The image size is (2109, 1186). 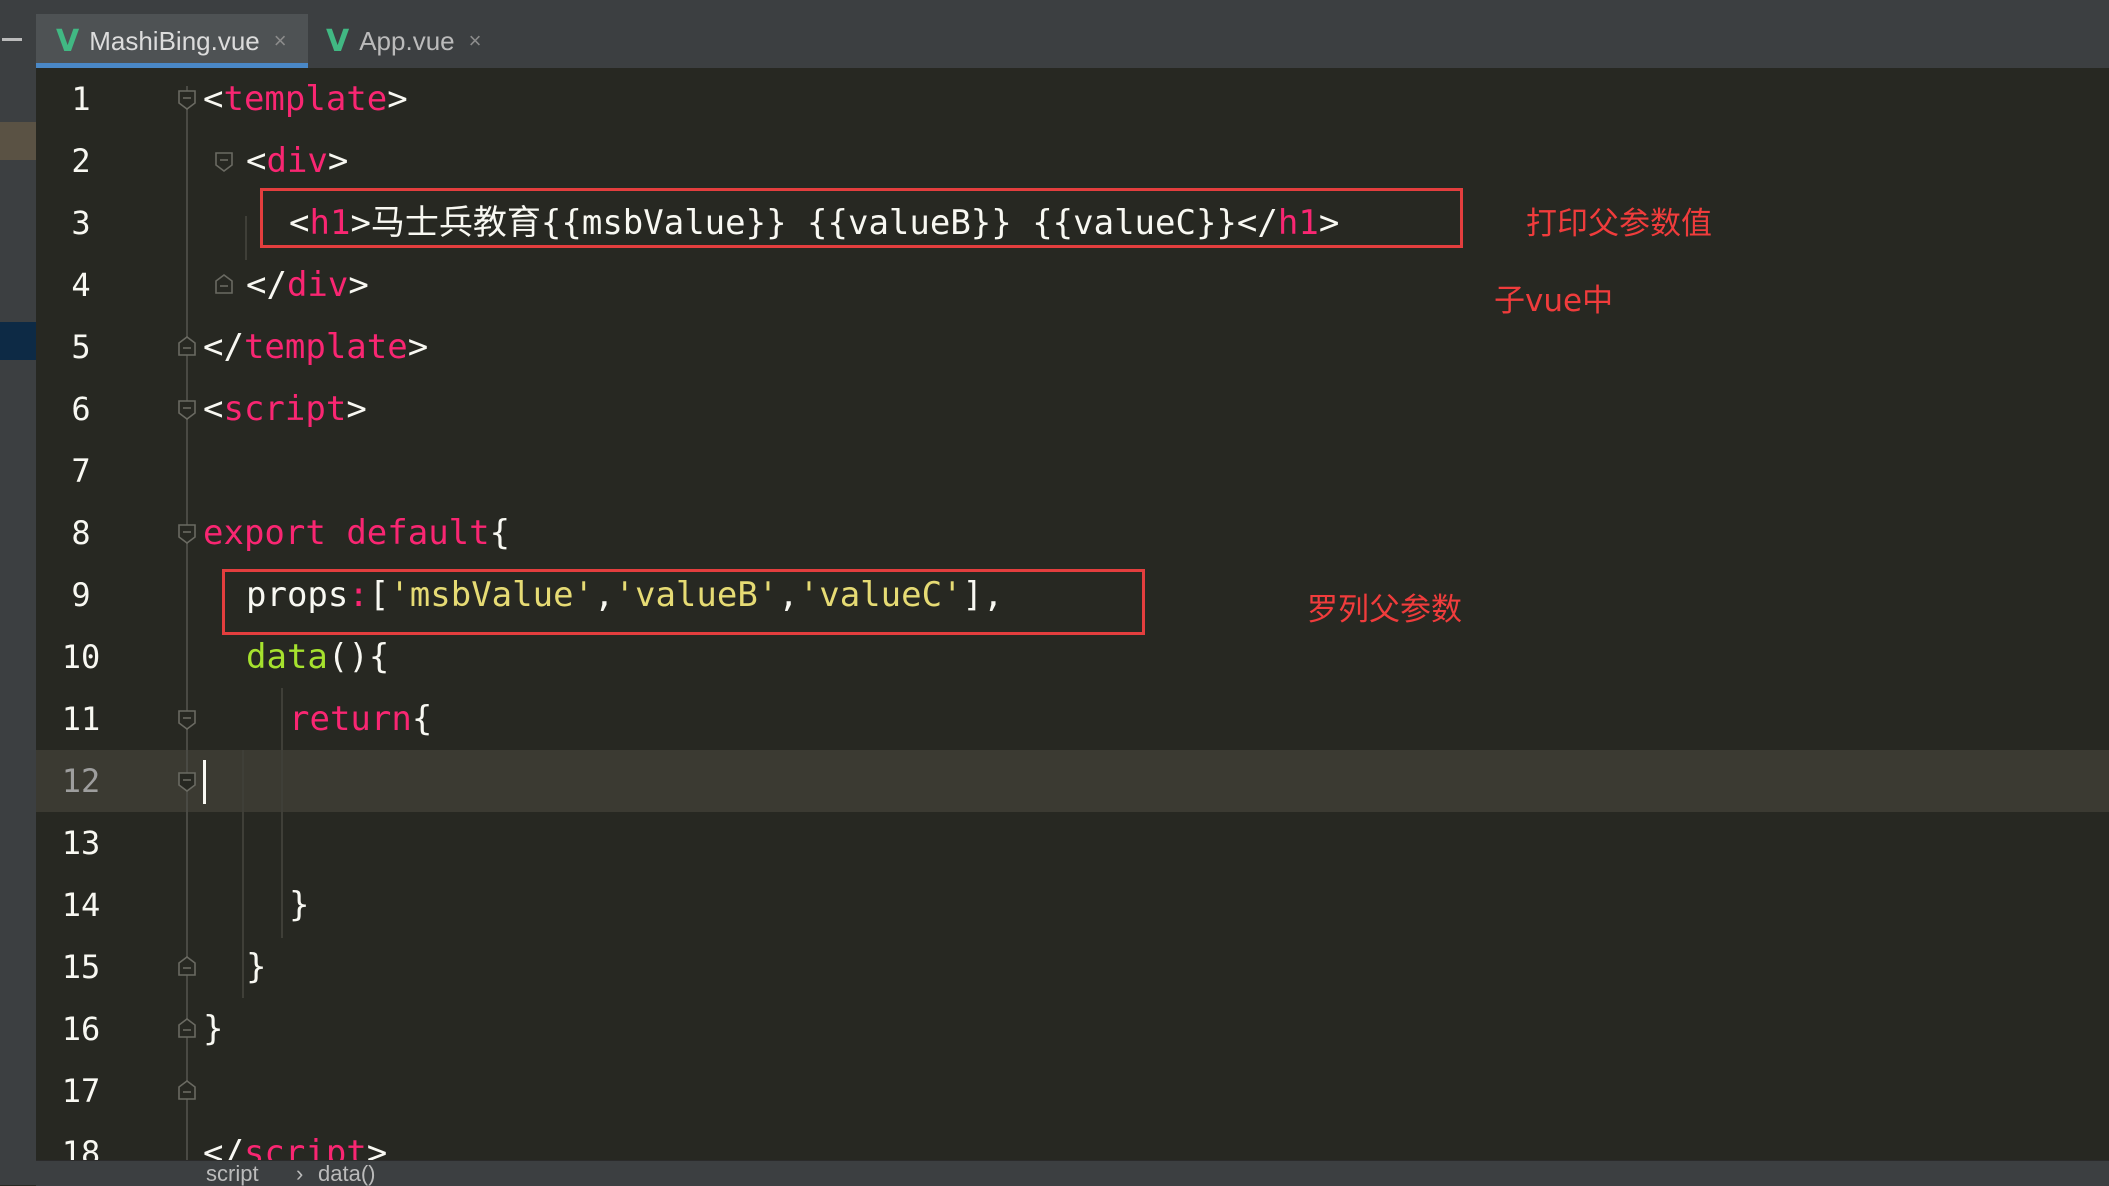 I want to click on line-number: 16, so click(x=81, y=1029).